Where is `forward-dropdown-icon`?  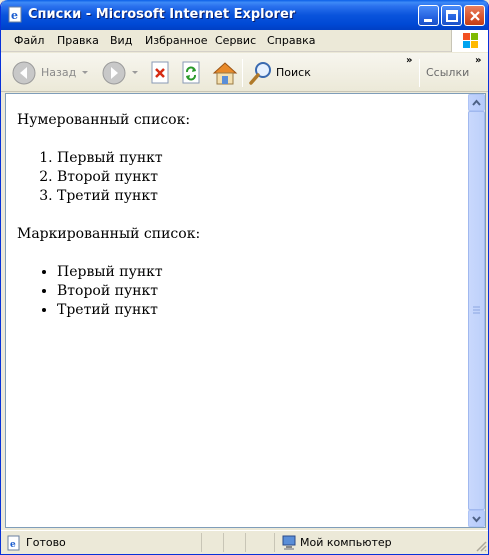 forward-dropdown-icon is located at coordinates (135, 73).